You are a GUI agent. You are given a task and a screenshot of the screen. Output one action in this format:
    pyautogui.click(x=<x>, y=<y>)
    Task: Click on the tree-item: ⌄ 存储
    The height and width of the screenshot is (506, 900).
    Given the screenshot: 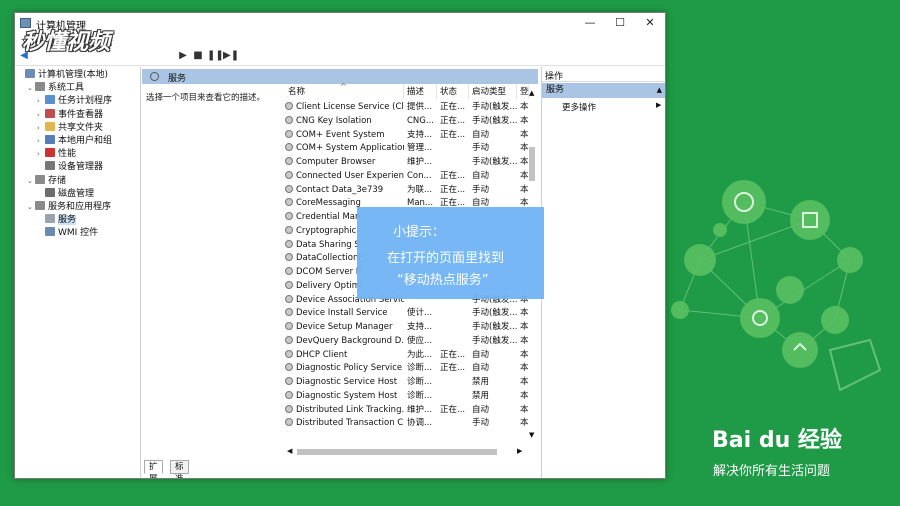 What is the action you would take?
    pyautogui.click(x=47, y=181)
    